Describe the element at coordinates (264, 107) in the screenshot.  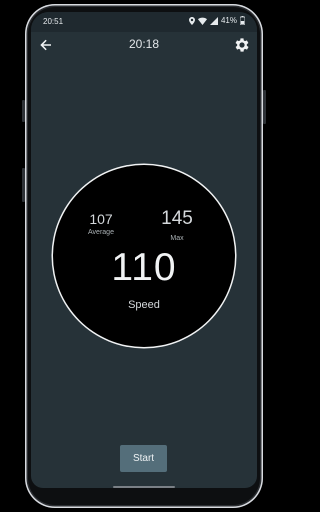
I see `bixby-button` at that location.